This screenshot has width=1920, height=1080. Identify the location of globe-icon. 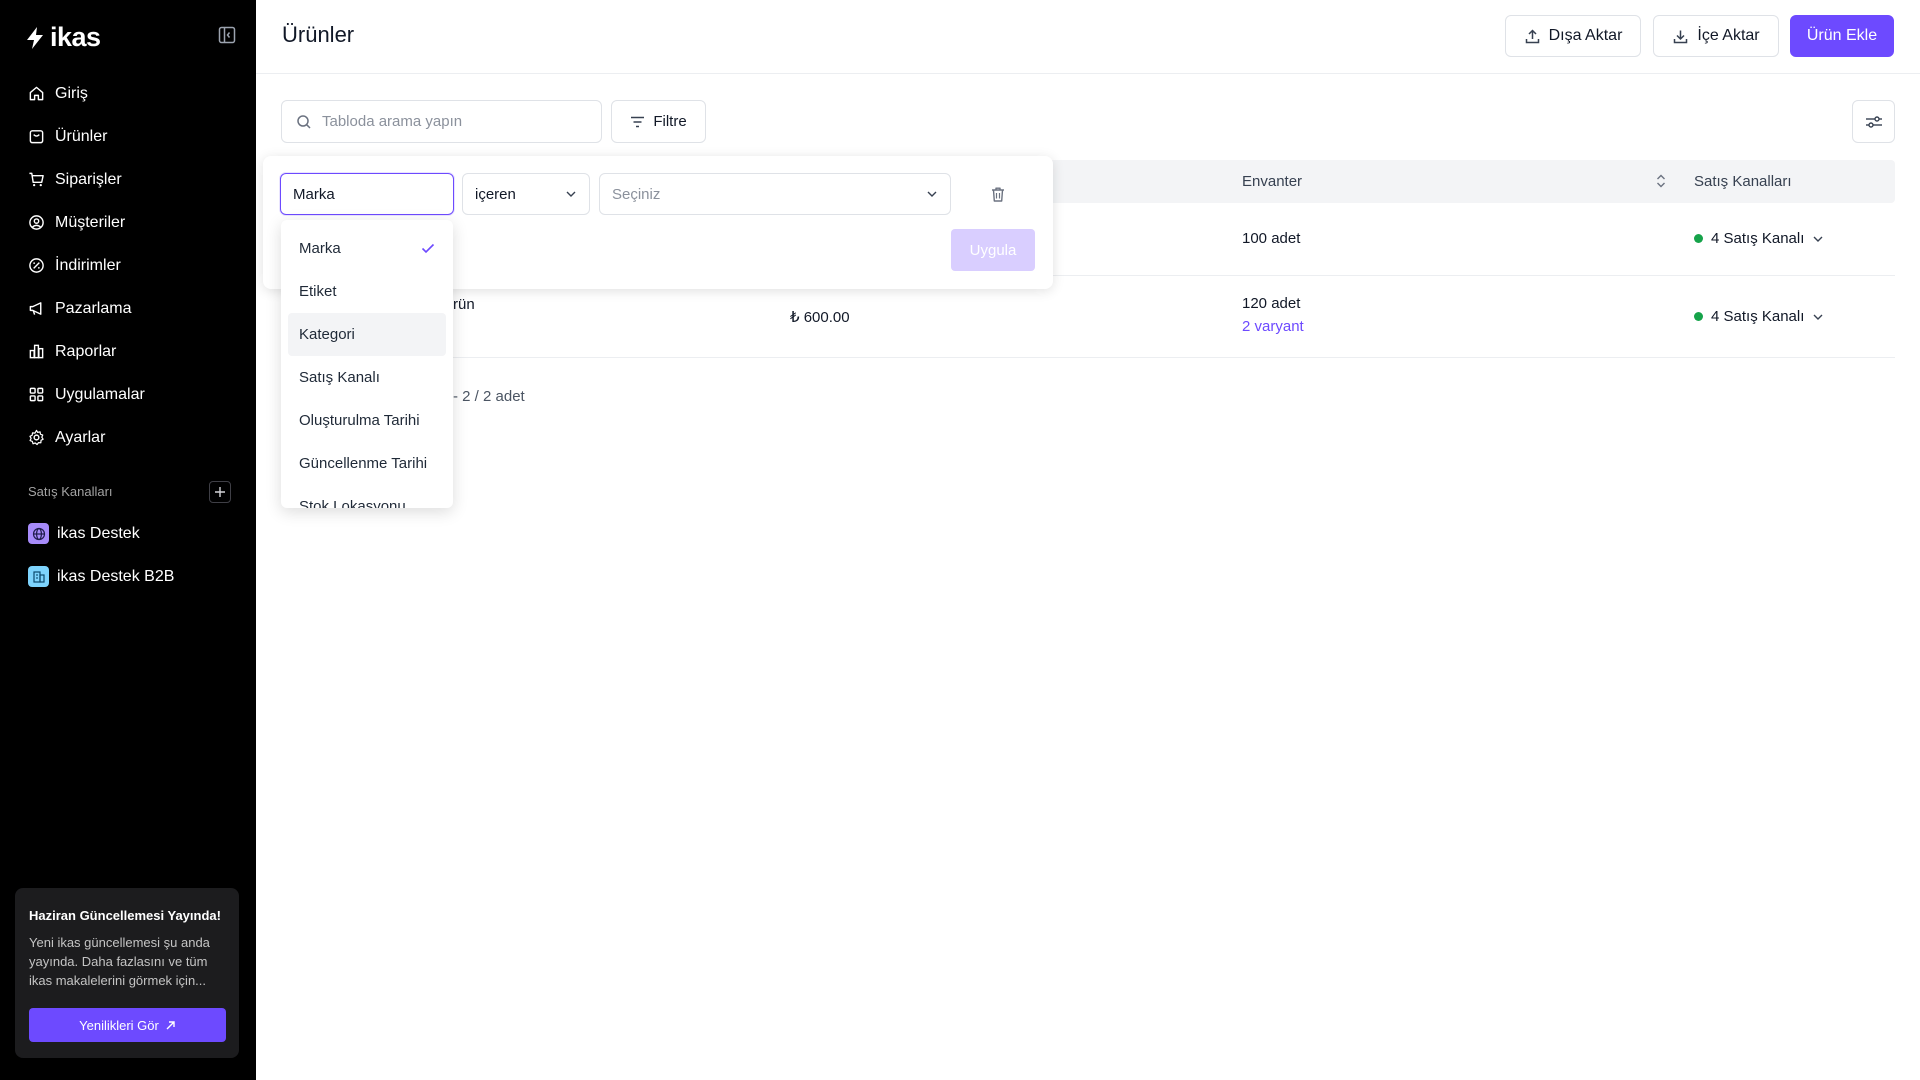
(38, 533).